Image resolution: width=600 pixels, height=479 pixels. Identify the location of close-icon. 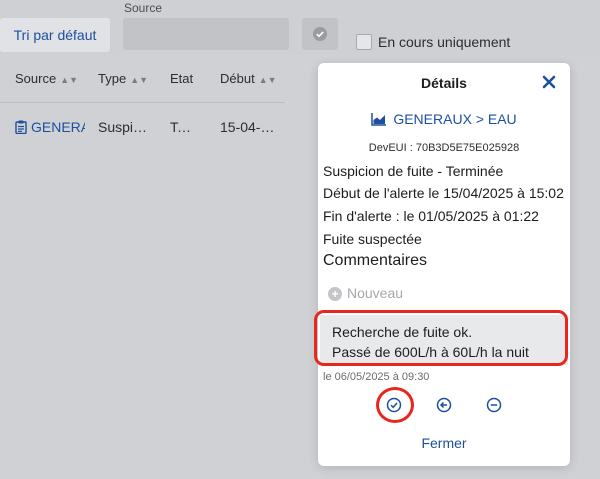
(549, 82).